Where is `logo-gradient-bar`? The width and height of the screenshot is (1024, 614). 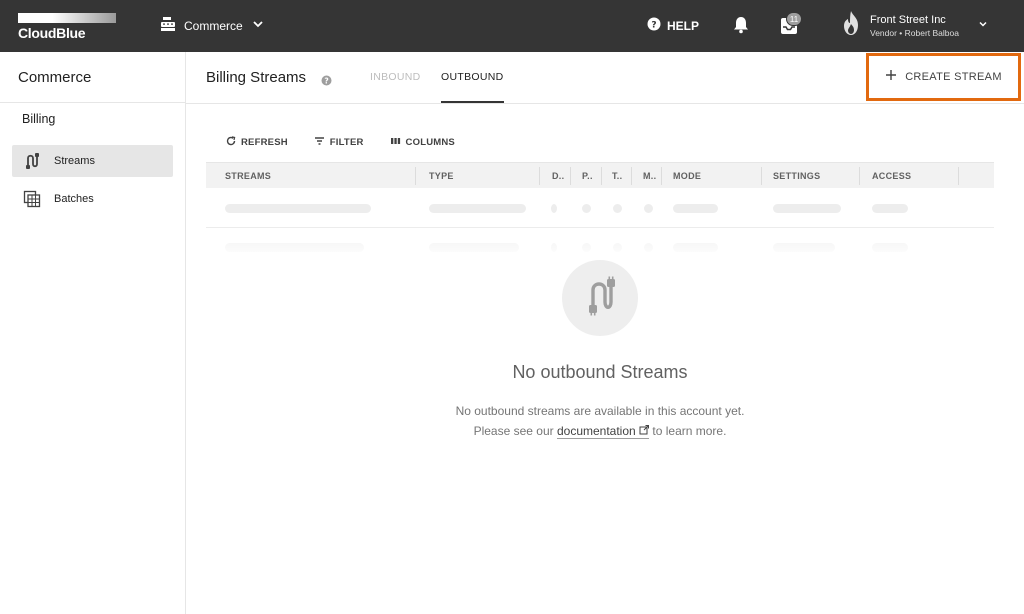 logo-gradient-bar is located at coordinates (67, 18).